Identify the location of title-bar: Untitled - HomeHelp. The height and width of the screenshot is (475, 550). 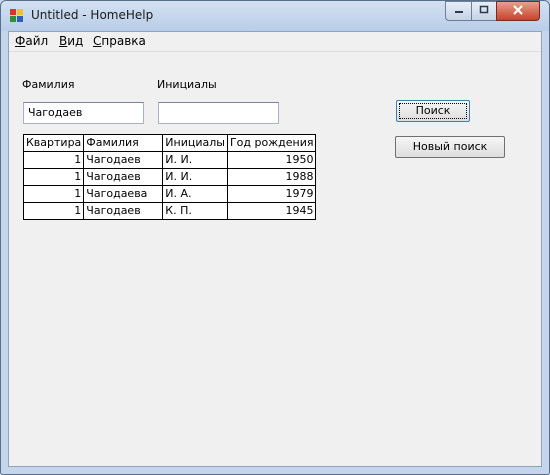
(275, 16).